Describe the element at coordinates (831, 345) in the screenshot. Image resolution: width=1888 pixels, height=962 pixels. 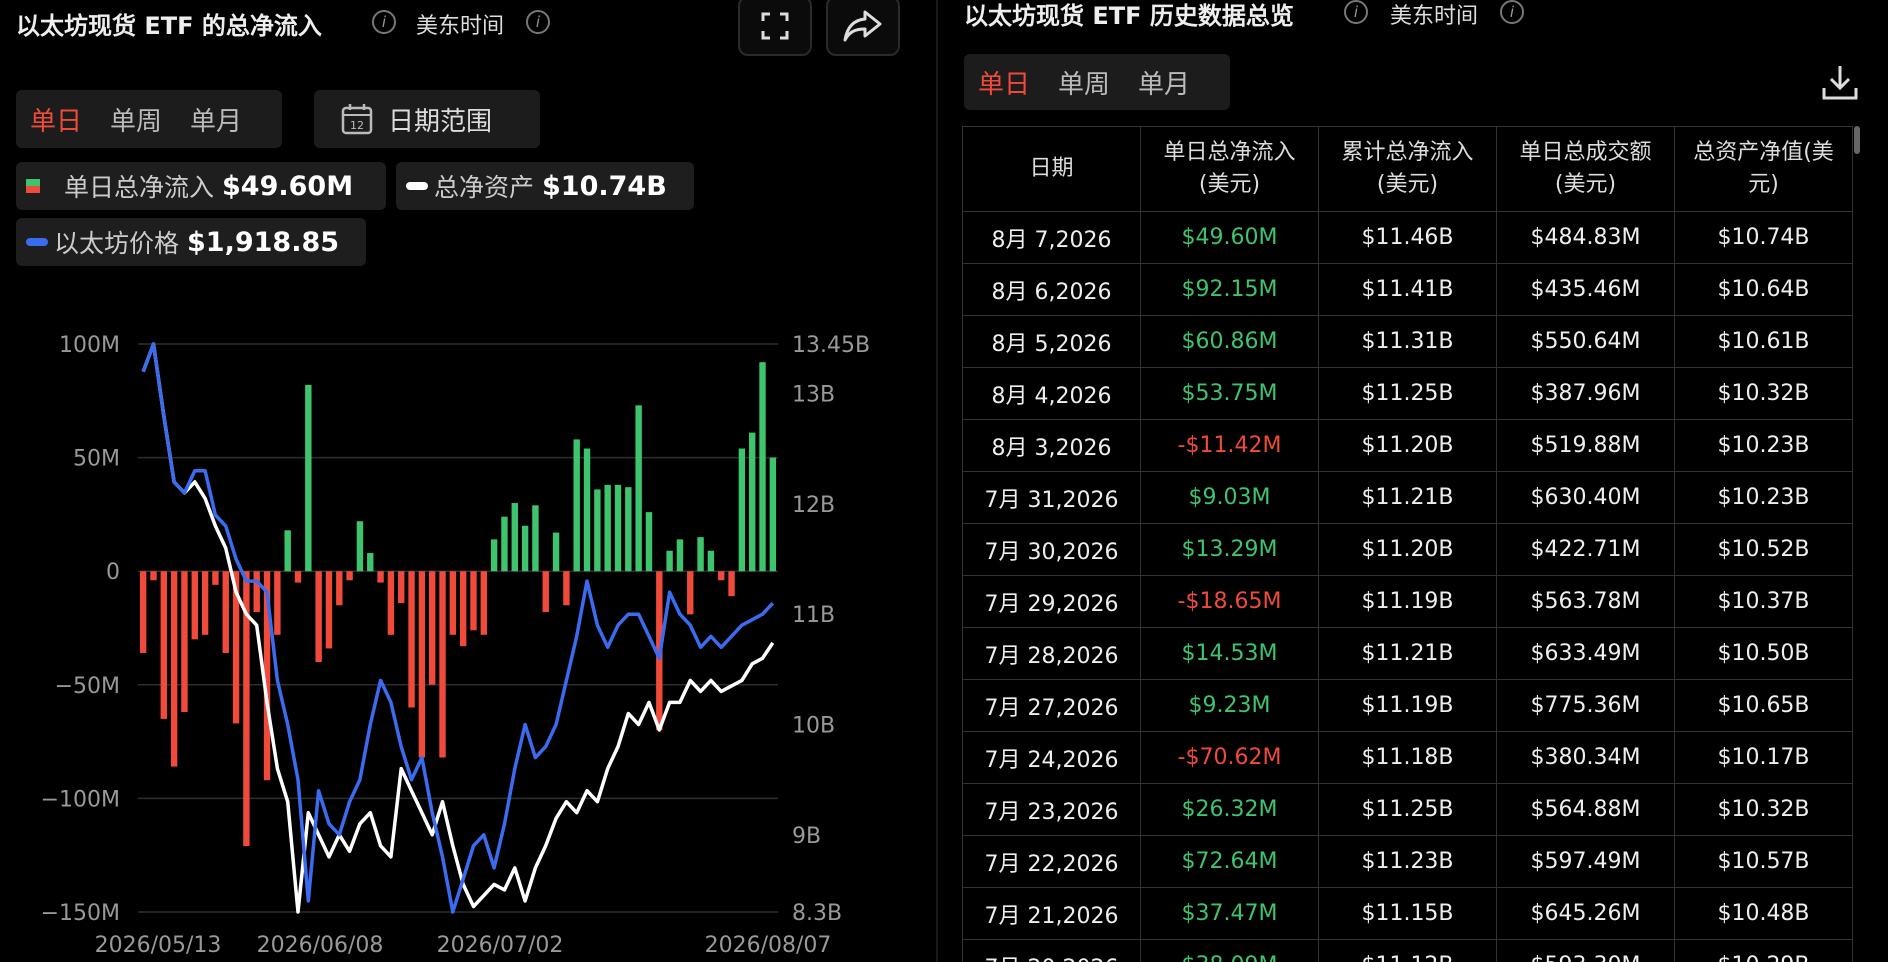
I see `y-tick-label-right: 13.45B` at that location.